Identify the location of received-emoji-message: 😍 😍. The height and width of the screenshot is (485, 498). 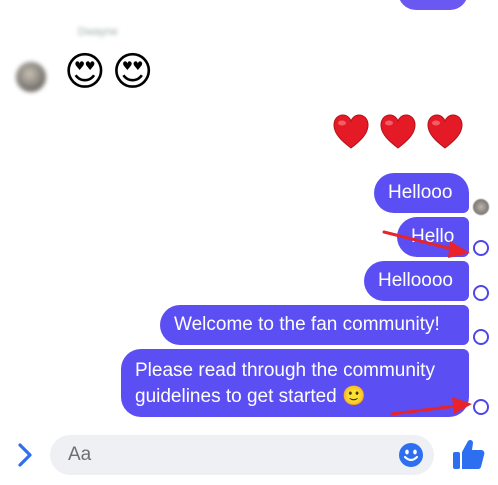
(108, 72).